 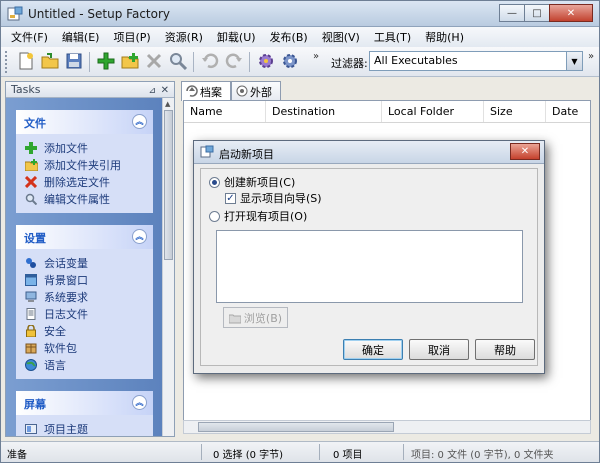 I want to click on redo-button, so click(x=234, y=61).